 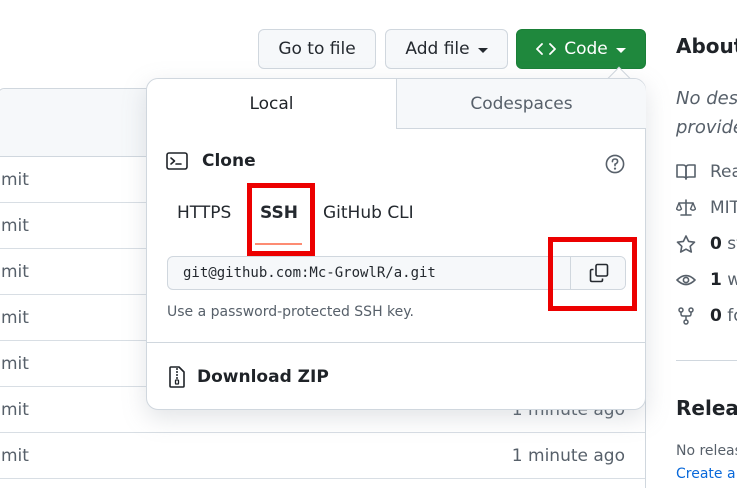 What do you see at coordinates (706, 113) in the screenshot?
I see `about-description: No des provide` at bounding box center [706, 113].